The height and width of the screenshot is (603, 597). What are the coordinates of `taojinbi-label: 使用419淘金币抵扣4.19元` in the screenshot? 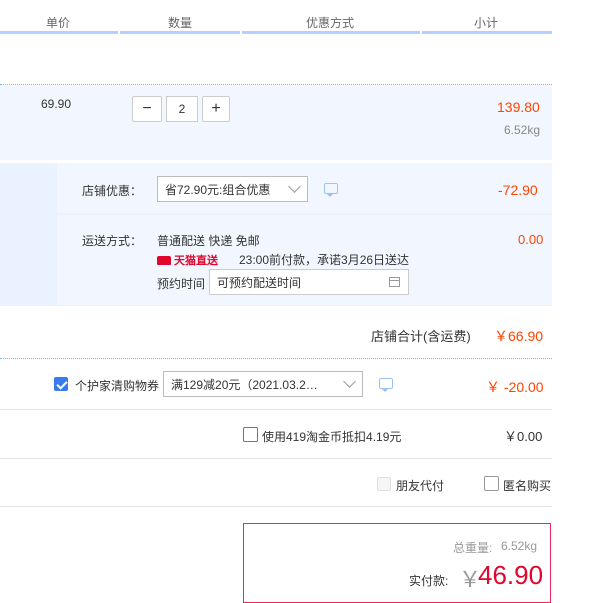 It's located at (332, 437).